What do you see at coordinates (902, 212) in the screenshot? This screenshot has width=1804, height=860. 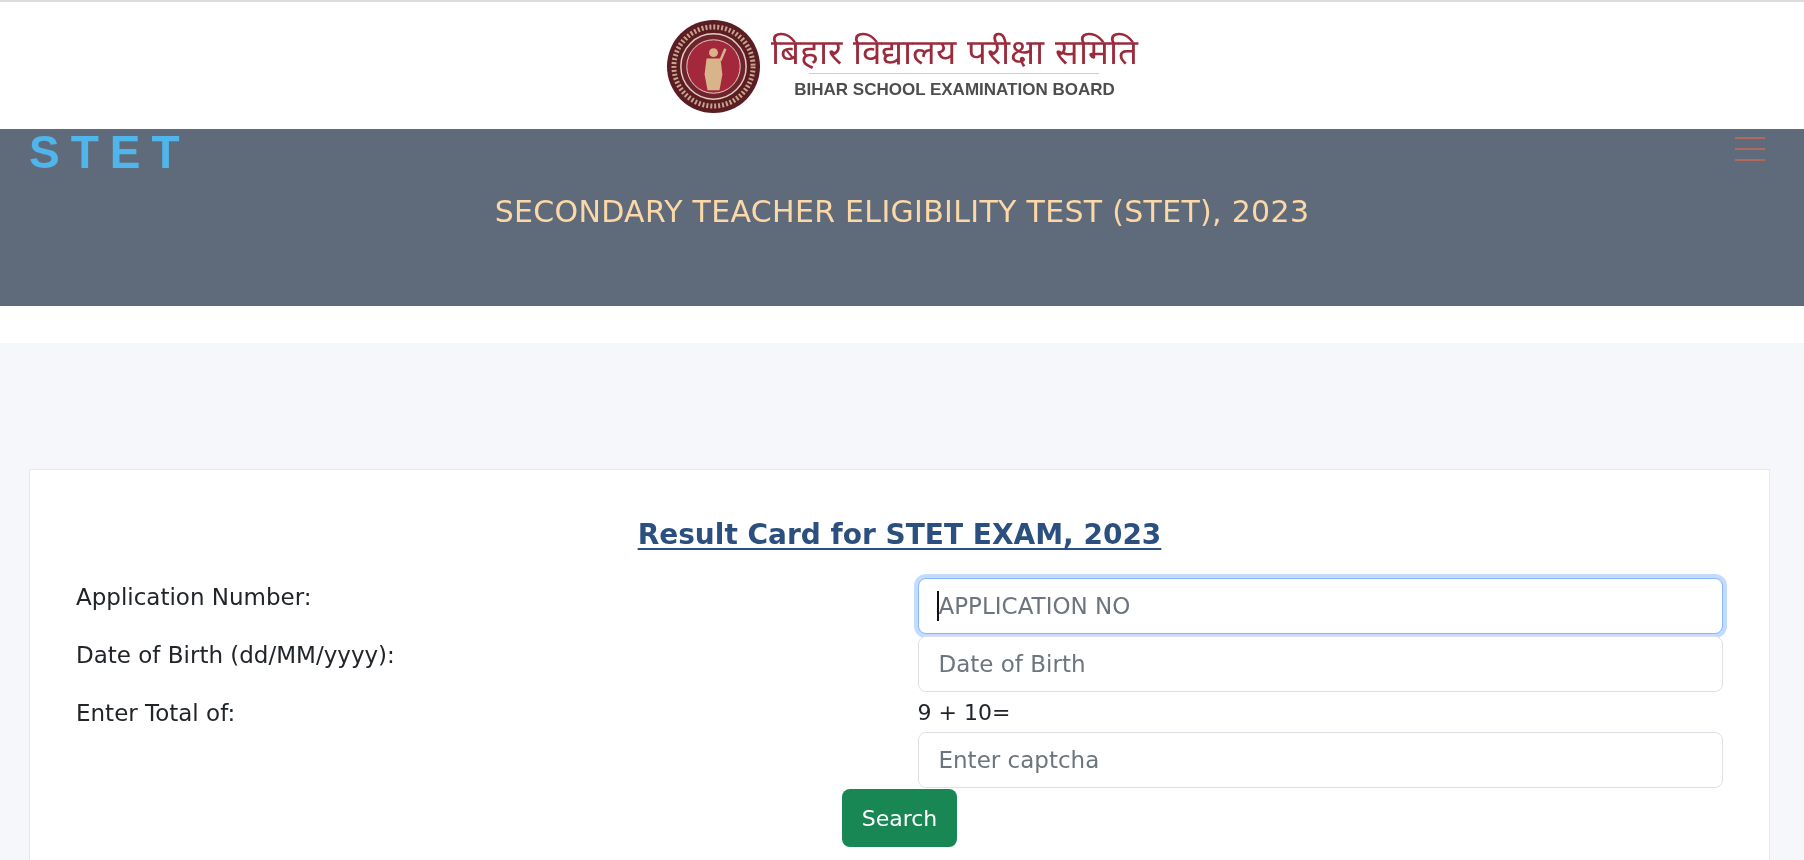 I see `page-title: SECONDARY TEACHER ELIGIBILITY TEST (STET), 2023` at bounding box center [902, 212].